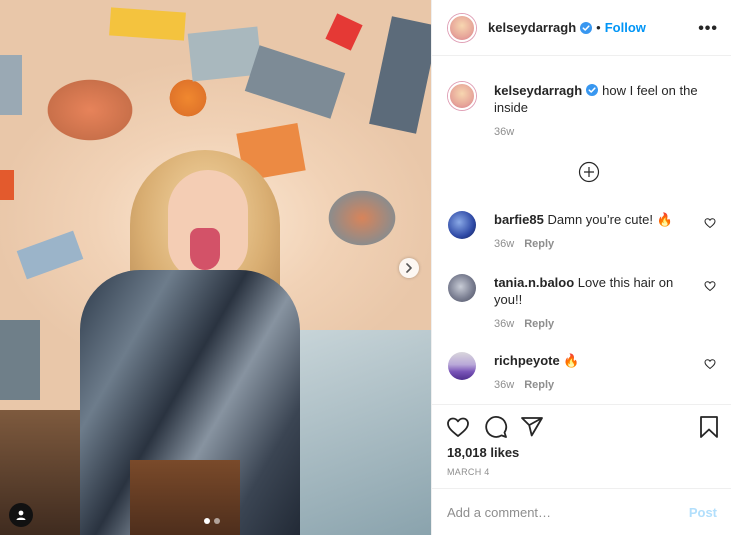  Describe the element at coordinates (205, 249) in the screenshot. I see `photo-subject-mouth` at that location.